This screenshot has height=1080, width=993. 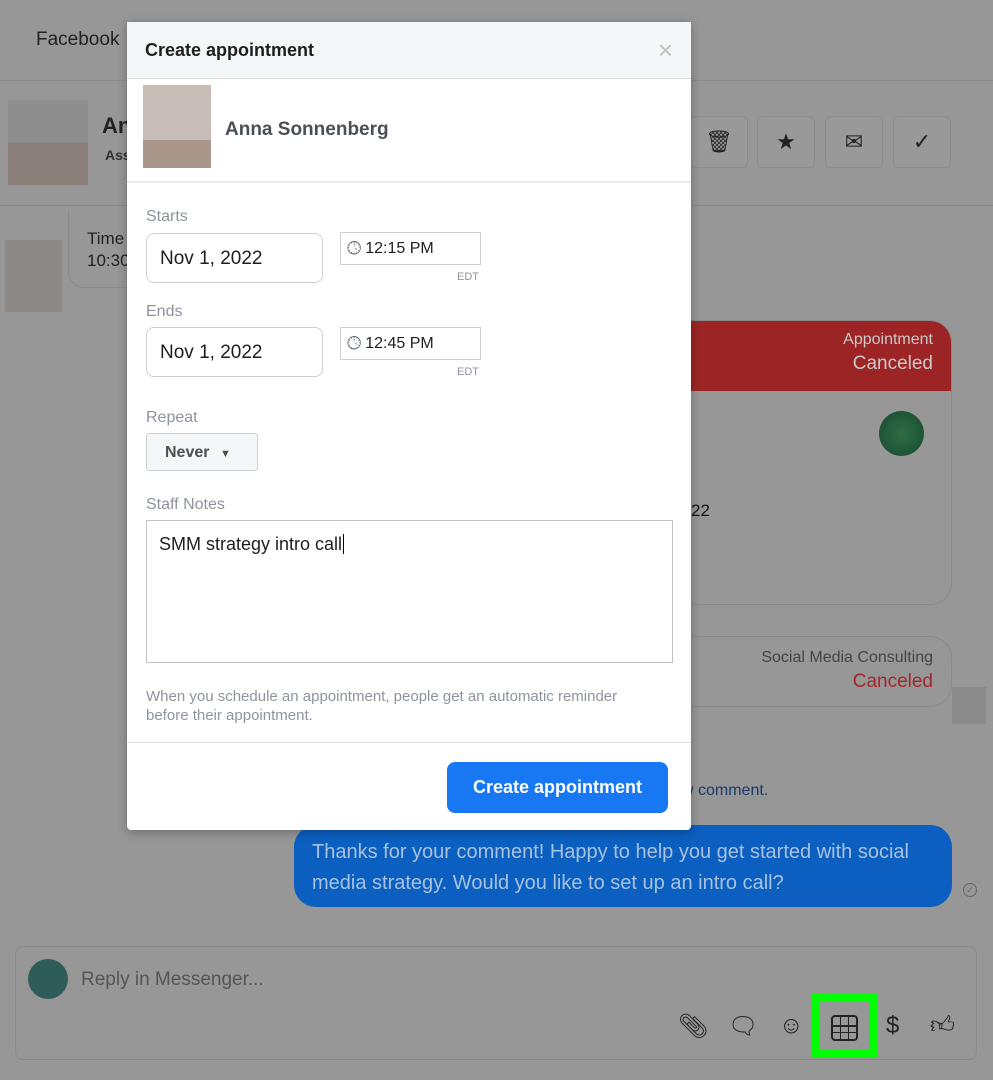 I want to click on starts-label: Starts, so click(x=167, y=216).